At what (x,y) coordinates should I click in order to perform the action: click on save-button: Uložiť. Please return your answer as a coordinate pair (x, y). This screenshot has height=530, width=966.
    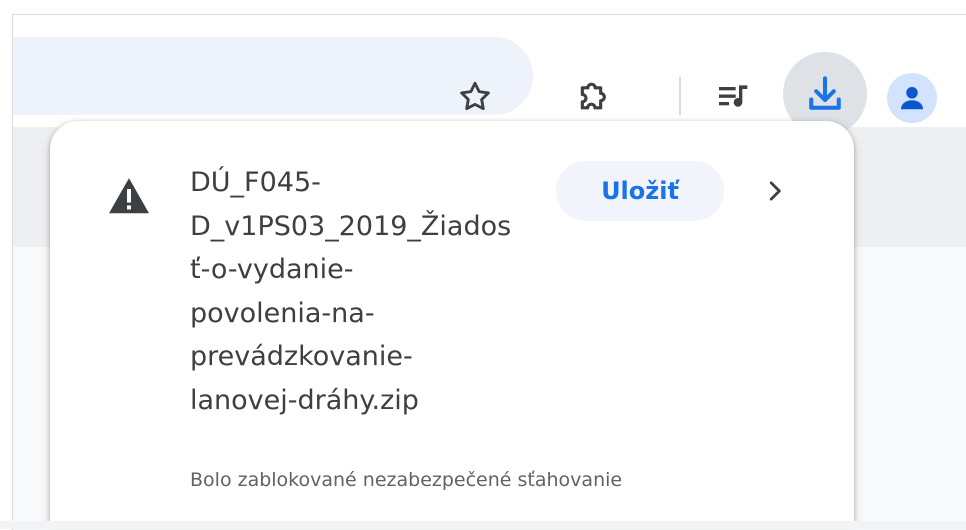
    Looking at the image, I should click on (640, 191).